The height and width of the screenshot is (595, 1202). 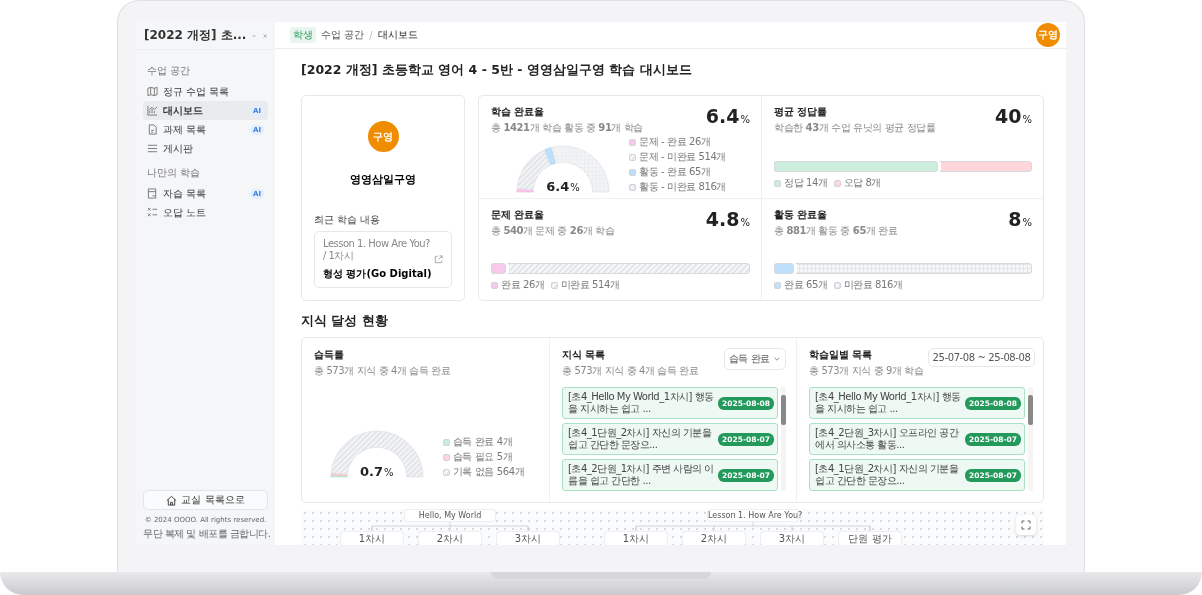 What do you see at coordinates (553, 231) in the screenshot?
I see `stat-description: 총 540개 문제 중 26개 학습` at bounding box center [553, 231].